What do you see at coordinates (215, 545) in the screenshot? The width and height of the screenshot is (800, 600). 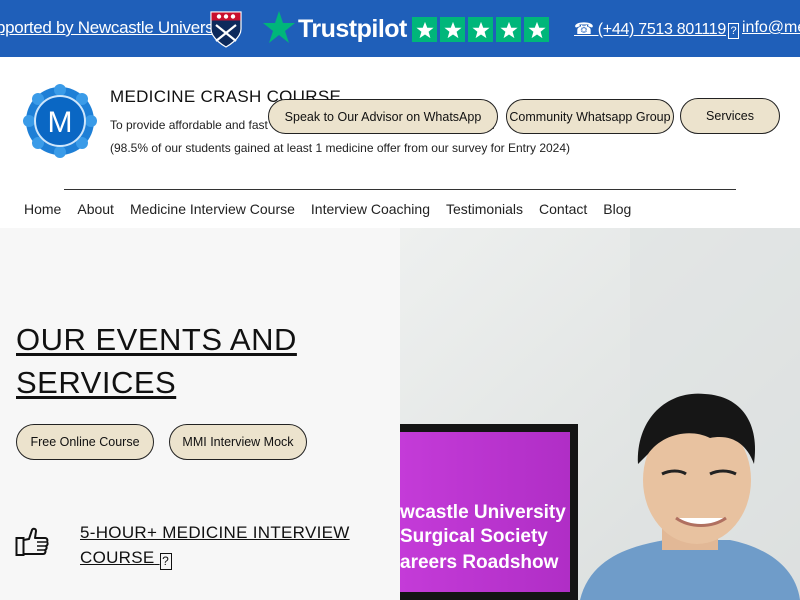 I see `interview-course-link: 5-HOUR+ MEDICINE INTERVIEW COURSE ?` at bounding box center [215, 545].